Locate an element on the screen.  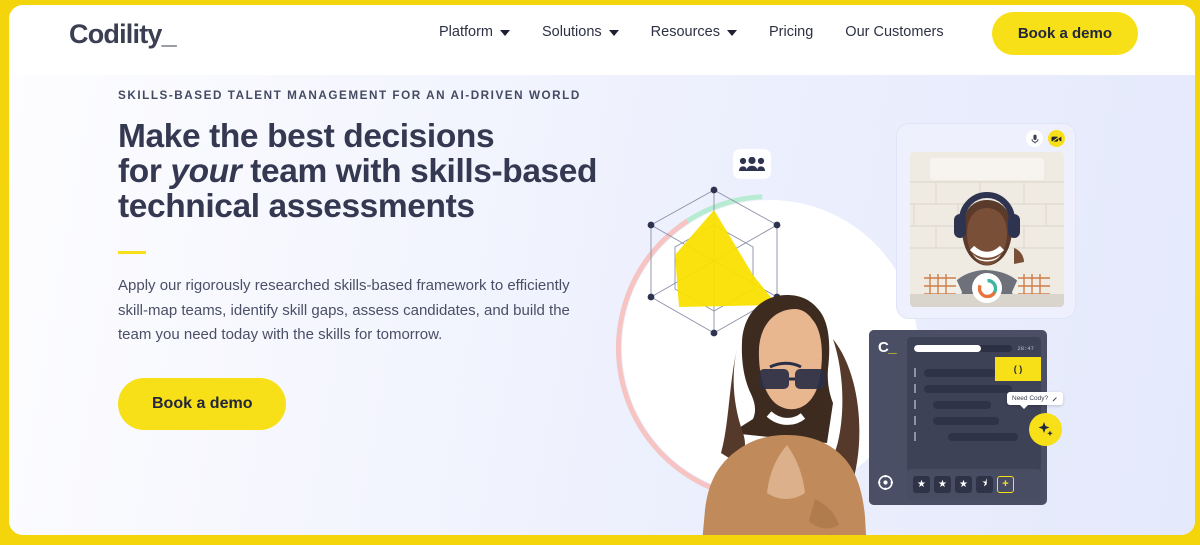
participant-avatar is located at coordinates (987, 288).